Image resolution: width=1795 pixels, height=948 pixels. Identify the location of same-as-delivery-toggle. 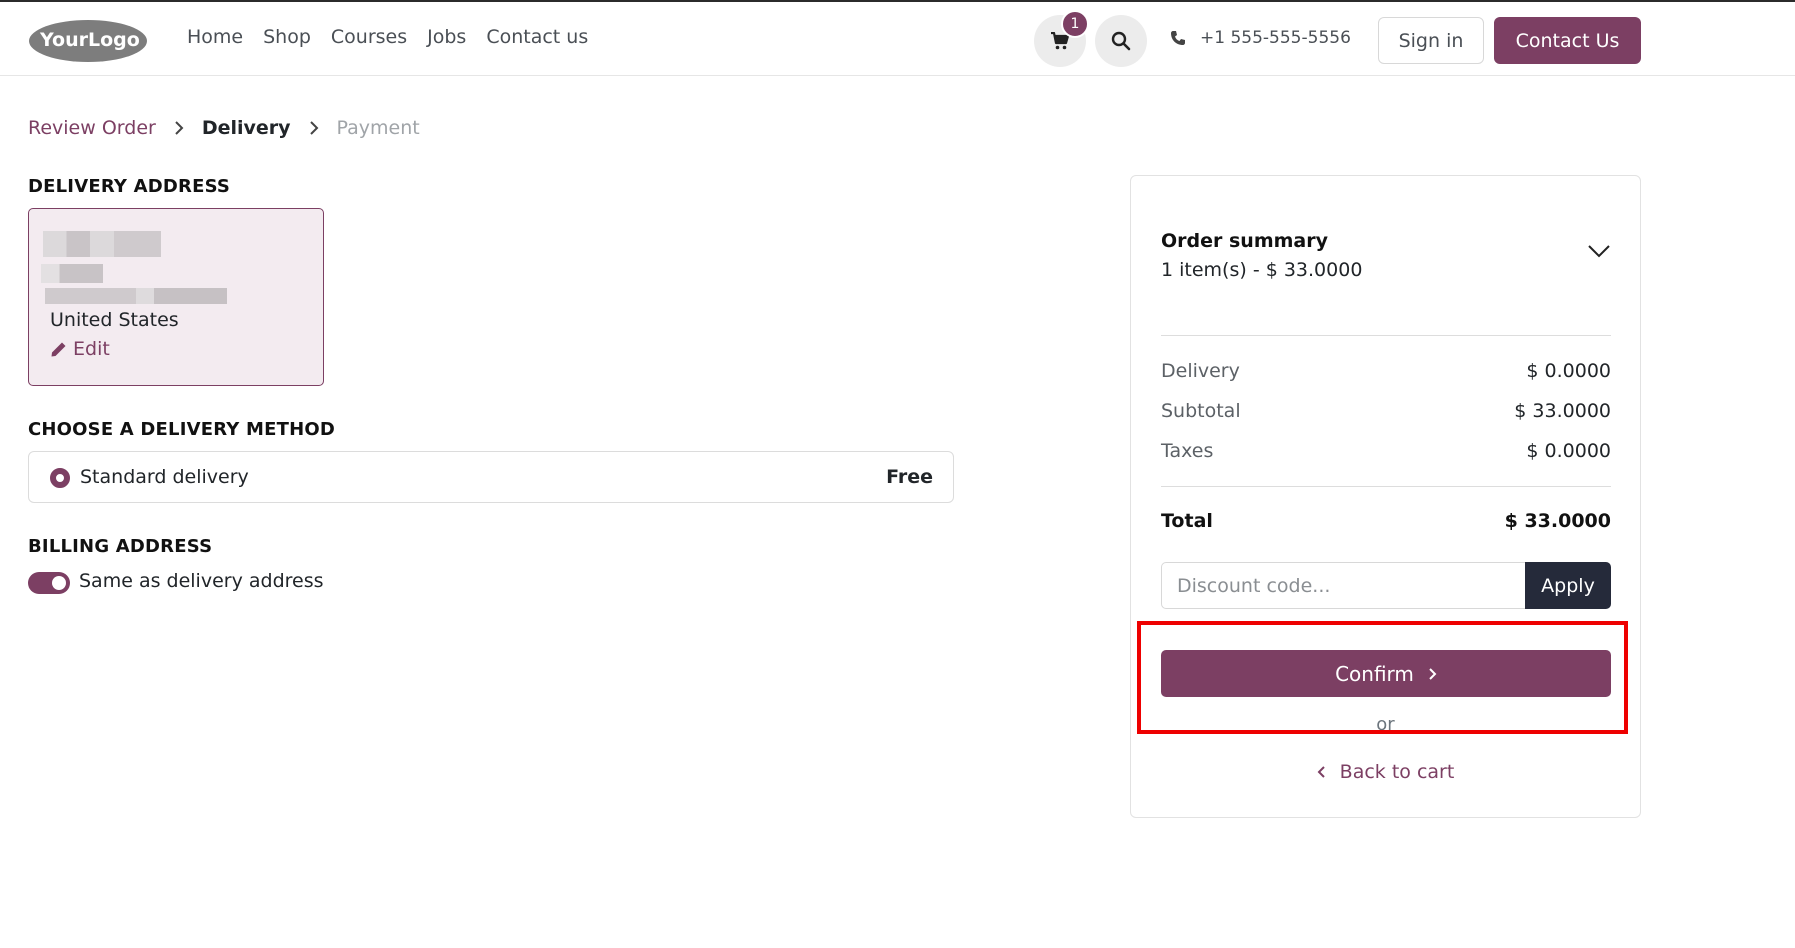
(49, 583).